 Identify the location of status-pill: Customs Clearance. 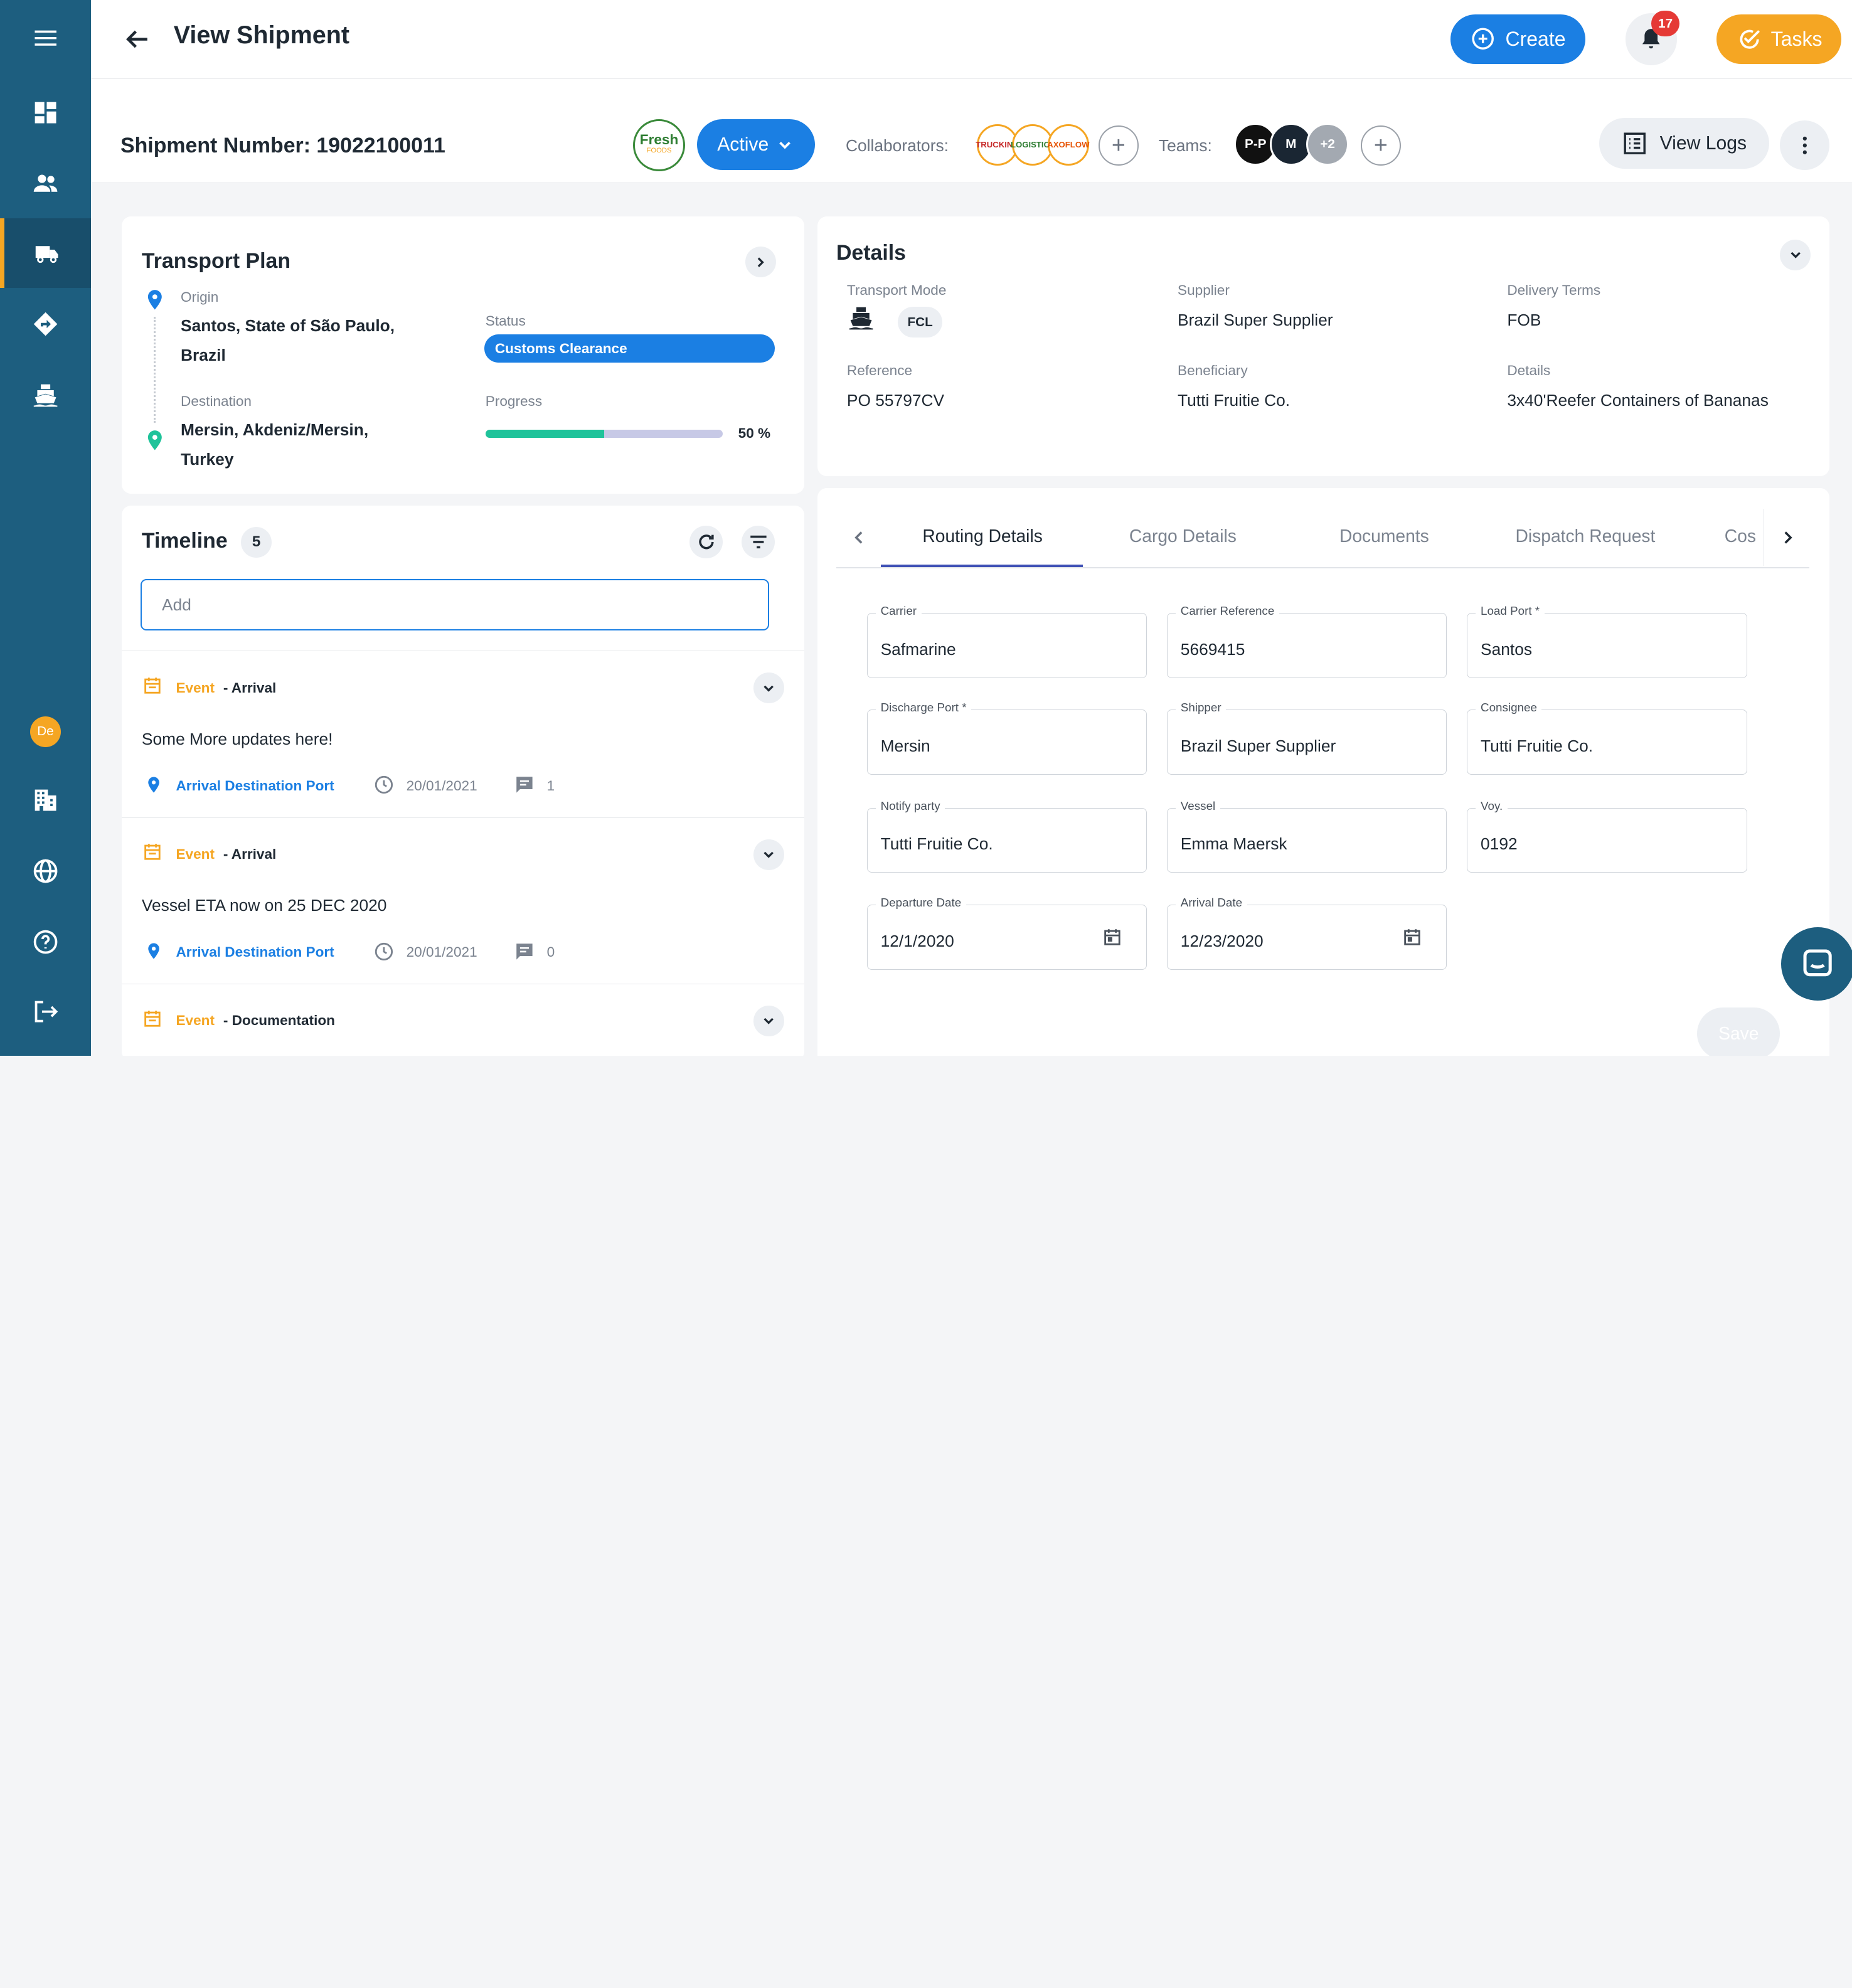
(630, 348).